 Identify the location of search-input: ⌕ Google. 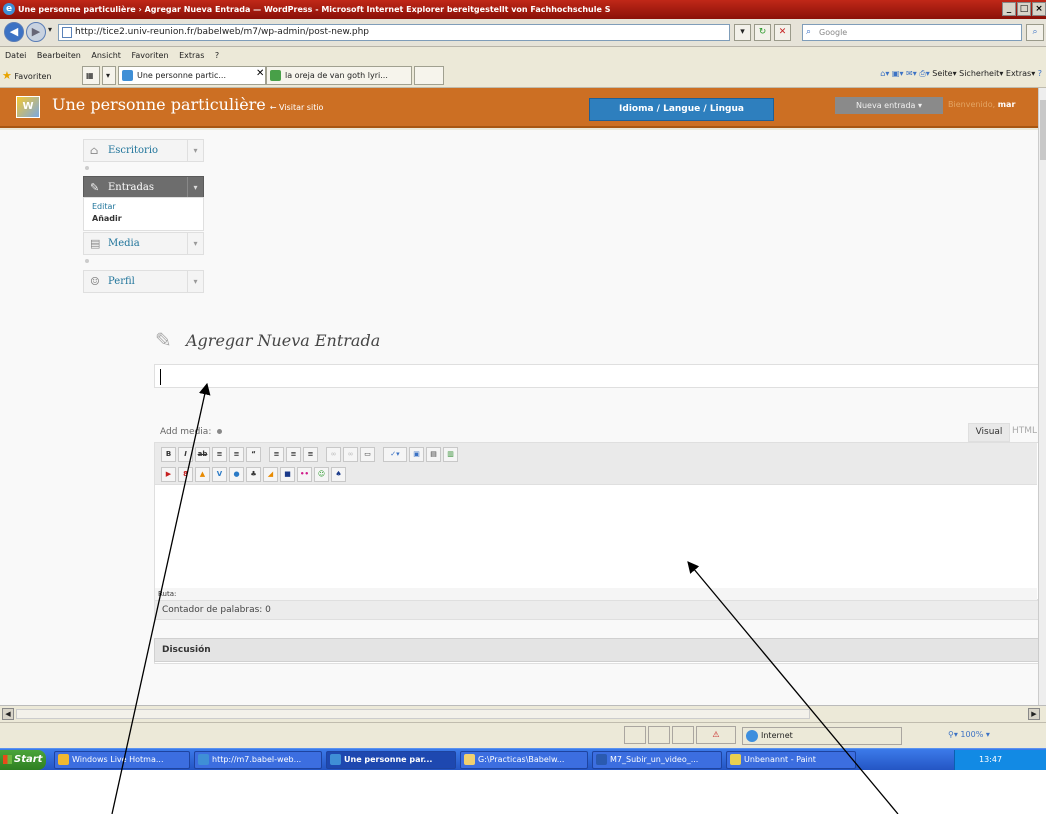
(912, 32).